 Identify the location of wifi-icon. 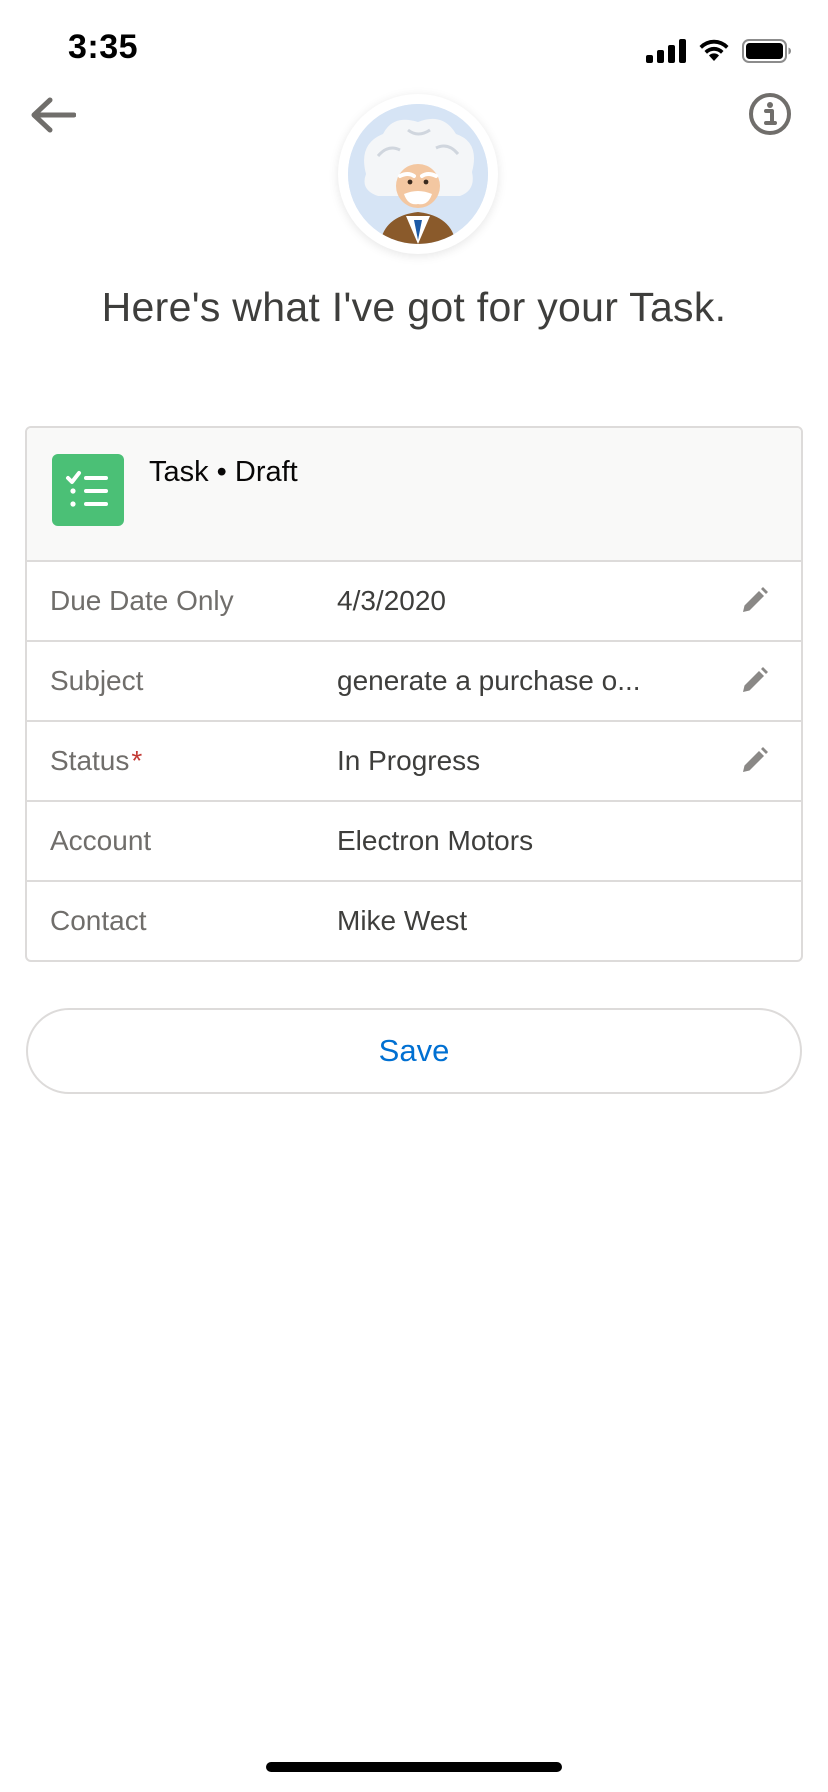
(714, 50).